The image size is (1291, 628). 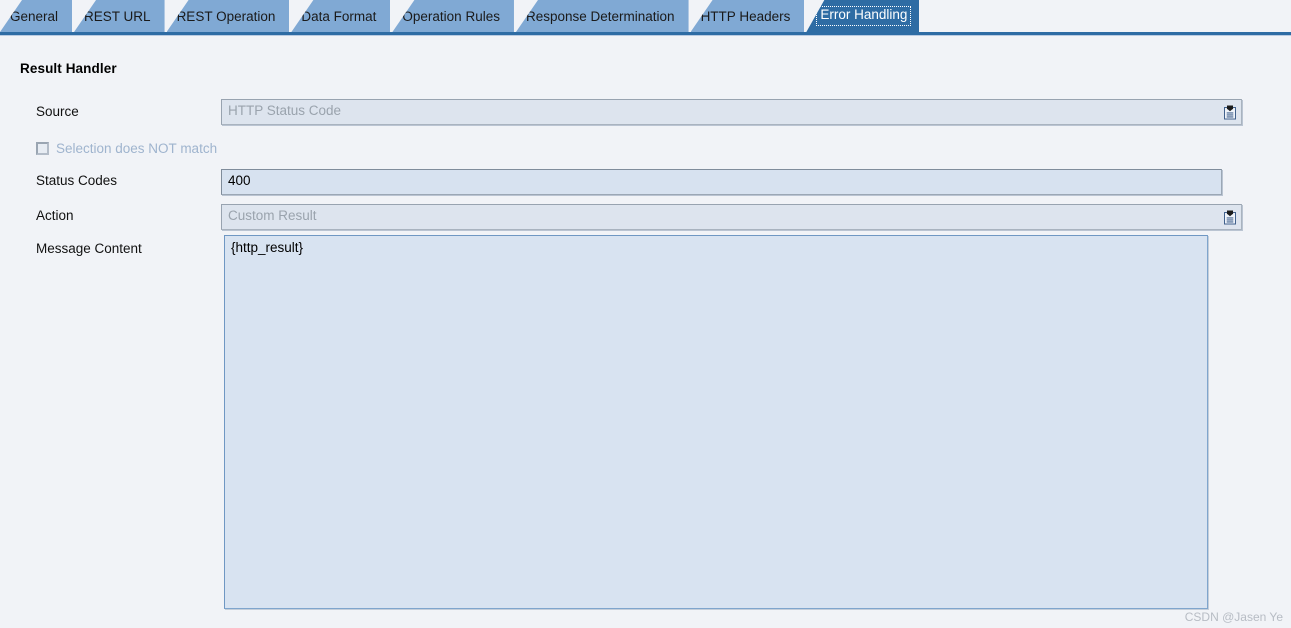 I want to click on source-input: HTTP Status Code, so click(x=731, y=112).